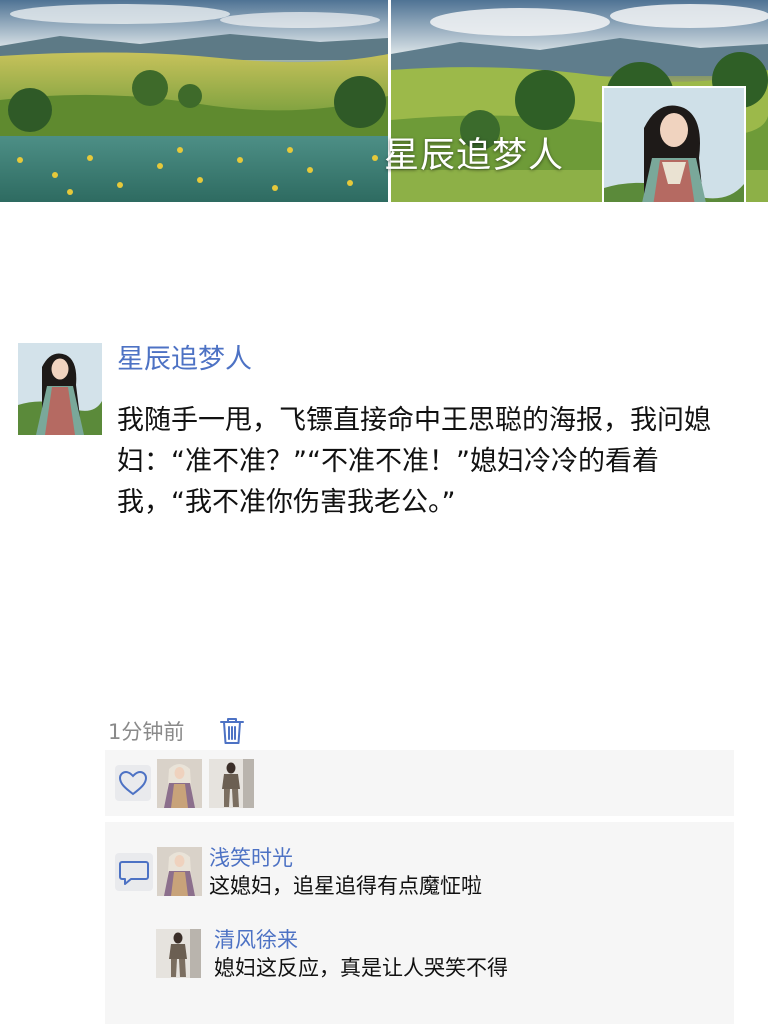 This screenshot has height=1024, width=768. What do you see at coordinates (146, 732) in the screenshot?
I see `post-timestamp: 1分钟前` at bounding box center [146, 732].